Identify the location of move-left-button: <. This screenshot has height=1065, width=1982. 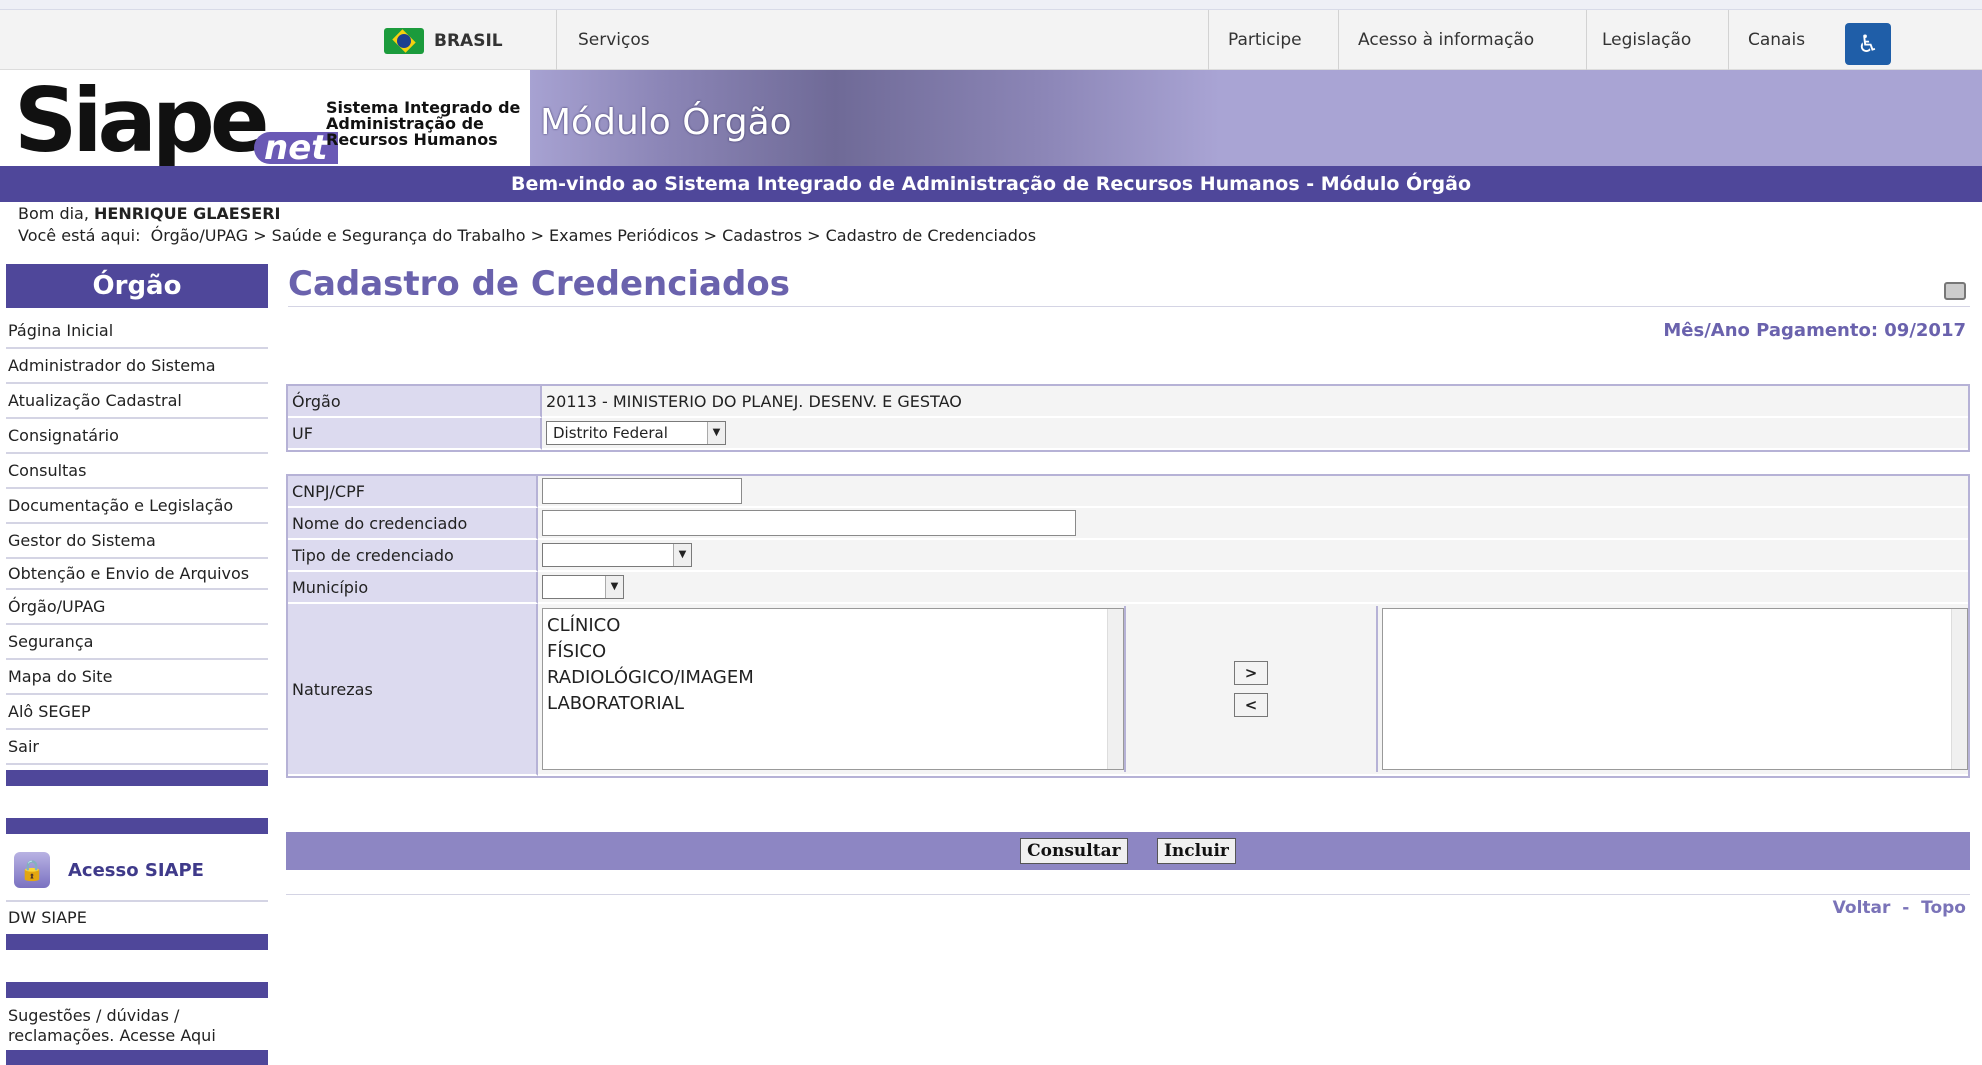
(1251, 705).